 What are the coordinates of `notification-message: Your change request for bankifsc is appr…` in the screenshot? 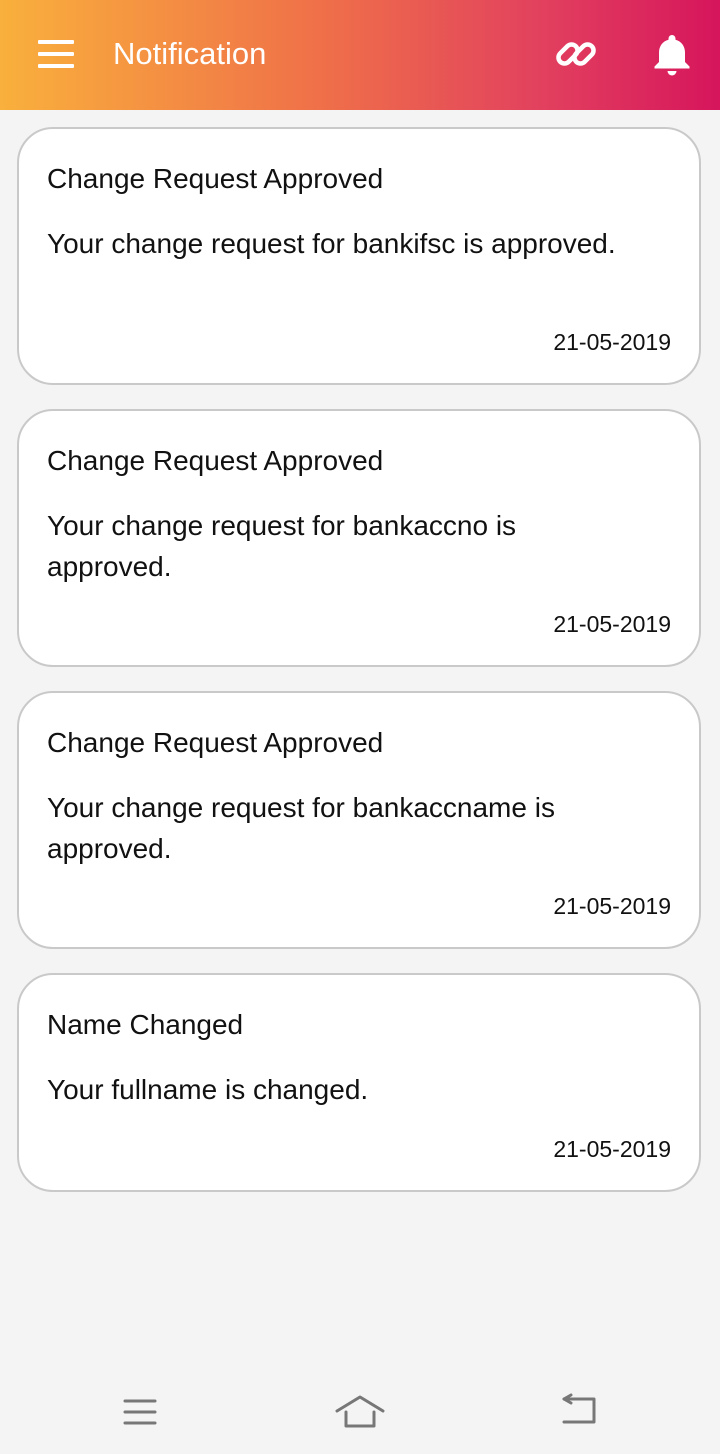 It's located at (331, 243).